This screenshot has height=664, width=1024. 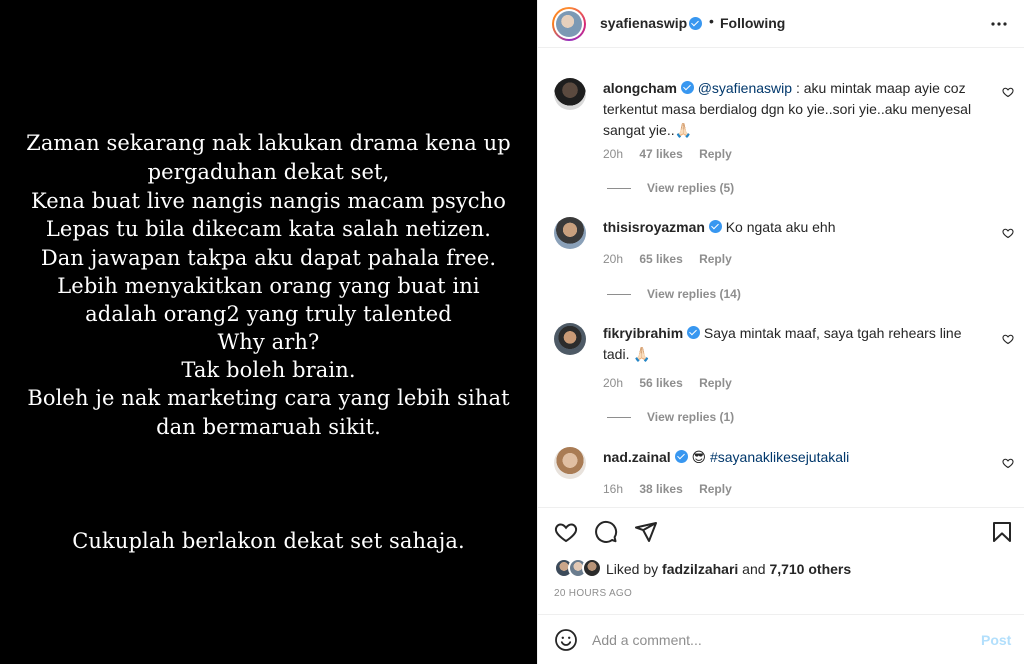 I want to click on post-header: syafienaswip • Following, so click(x=781, y=24).